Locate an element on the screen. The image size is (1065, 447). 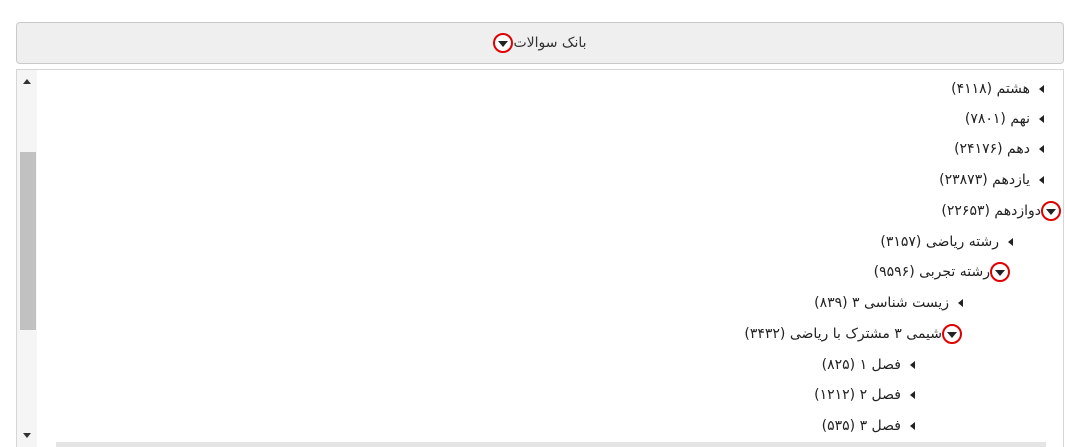
tree-item-grade-12: دوازدهم (۲۲۶۵۳) is located at coordinates (1001, 211).